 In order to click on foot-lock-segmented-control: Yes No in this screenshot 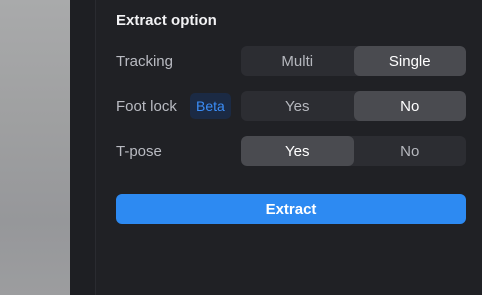, I will do `click(353, 106)`.